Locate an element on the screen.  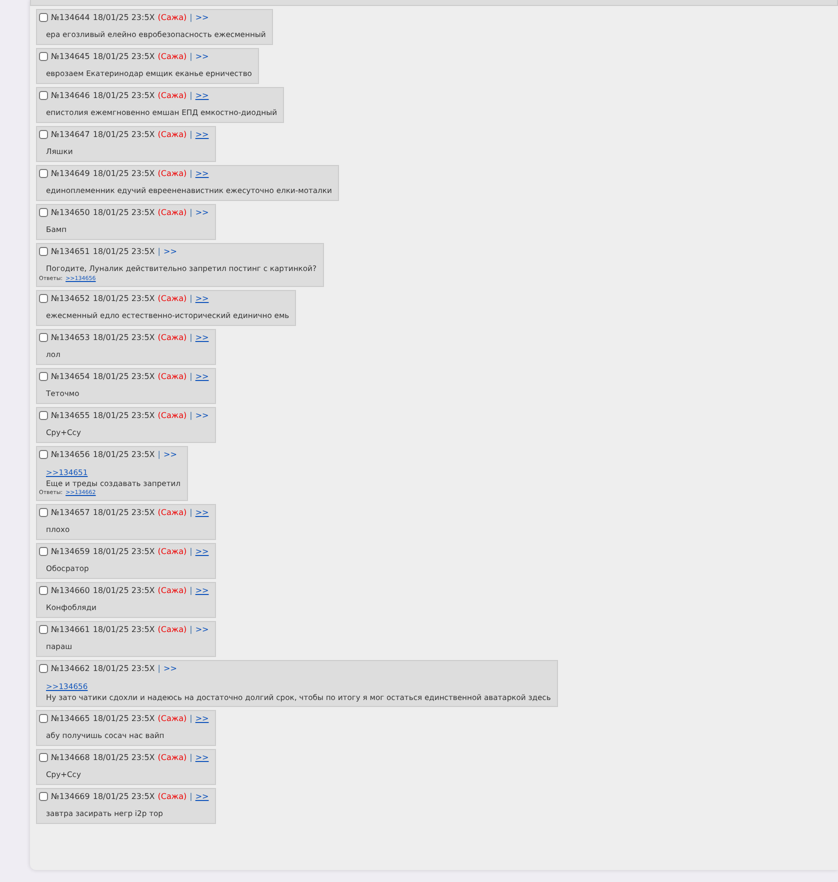
post-number: №134665 is located at coordinates (70, 719).